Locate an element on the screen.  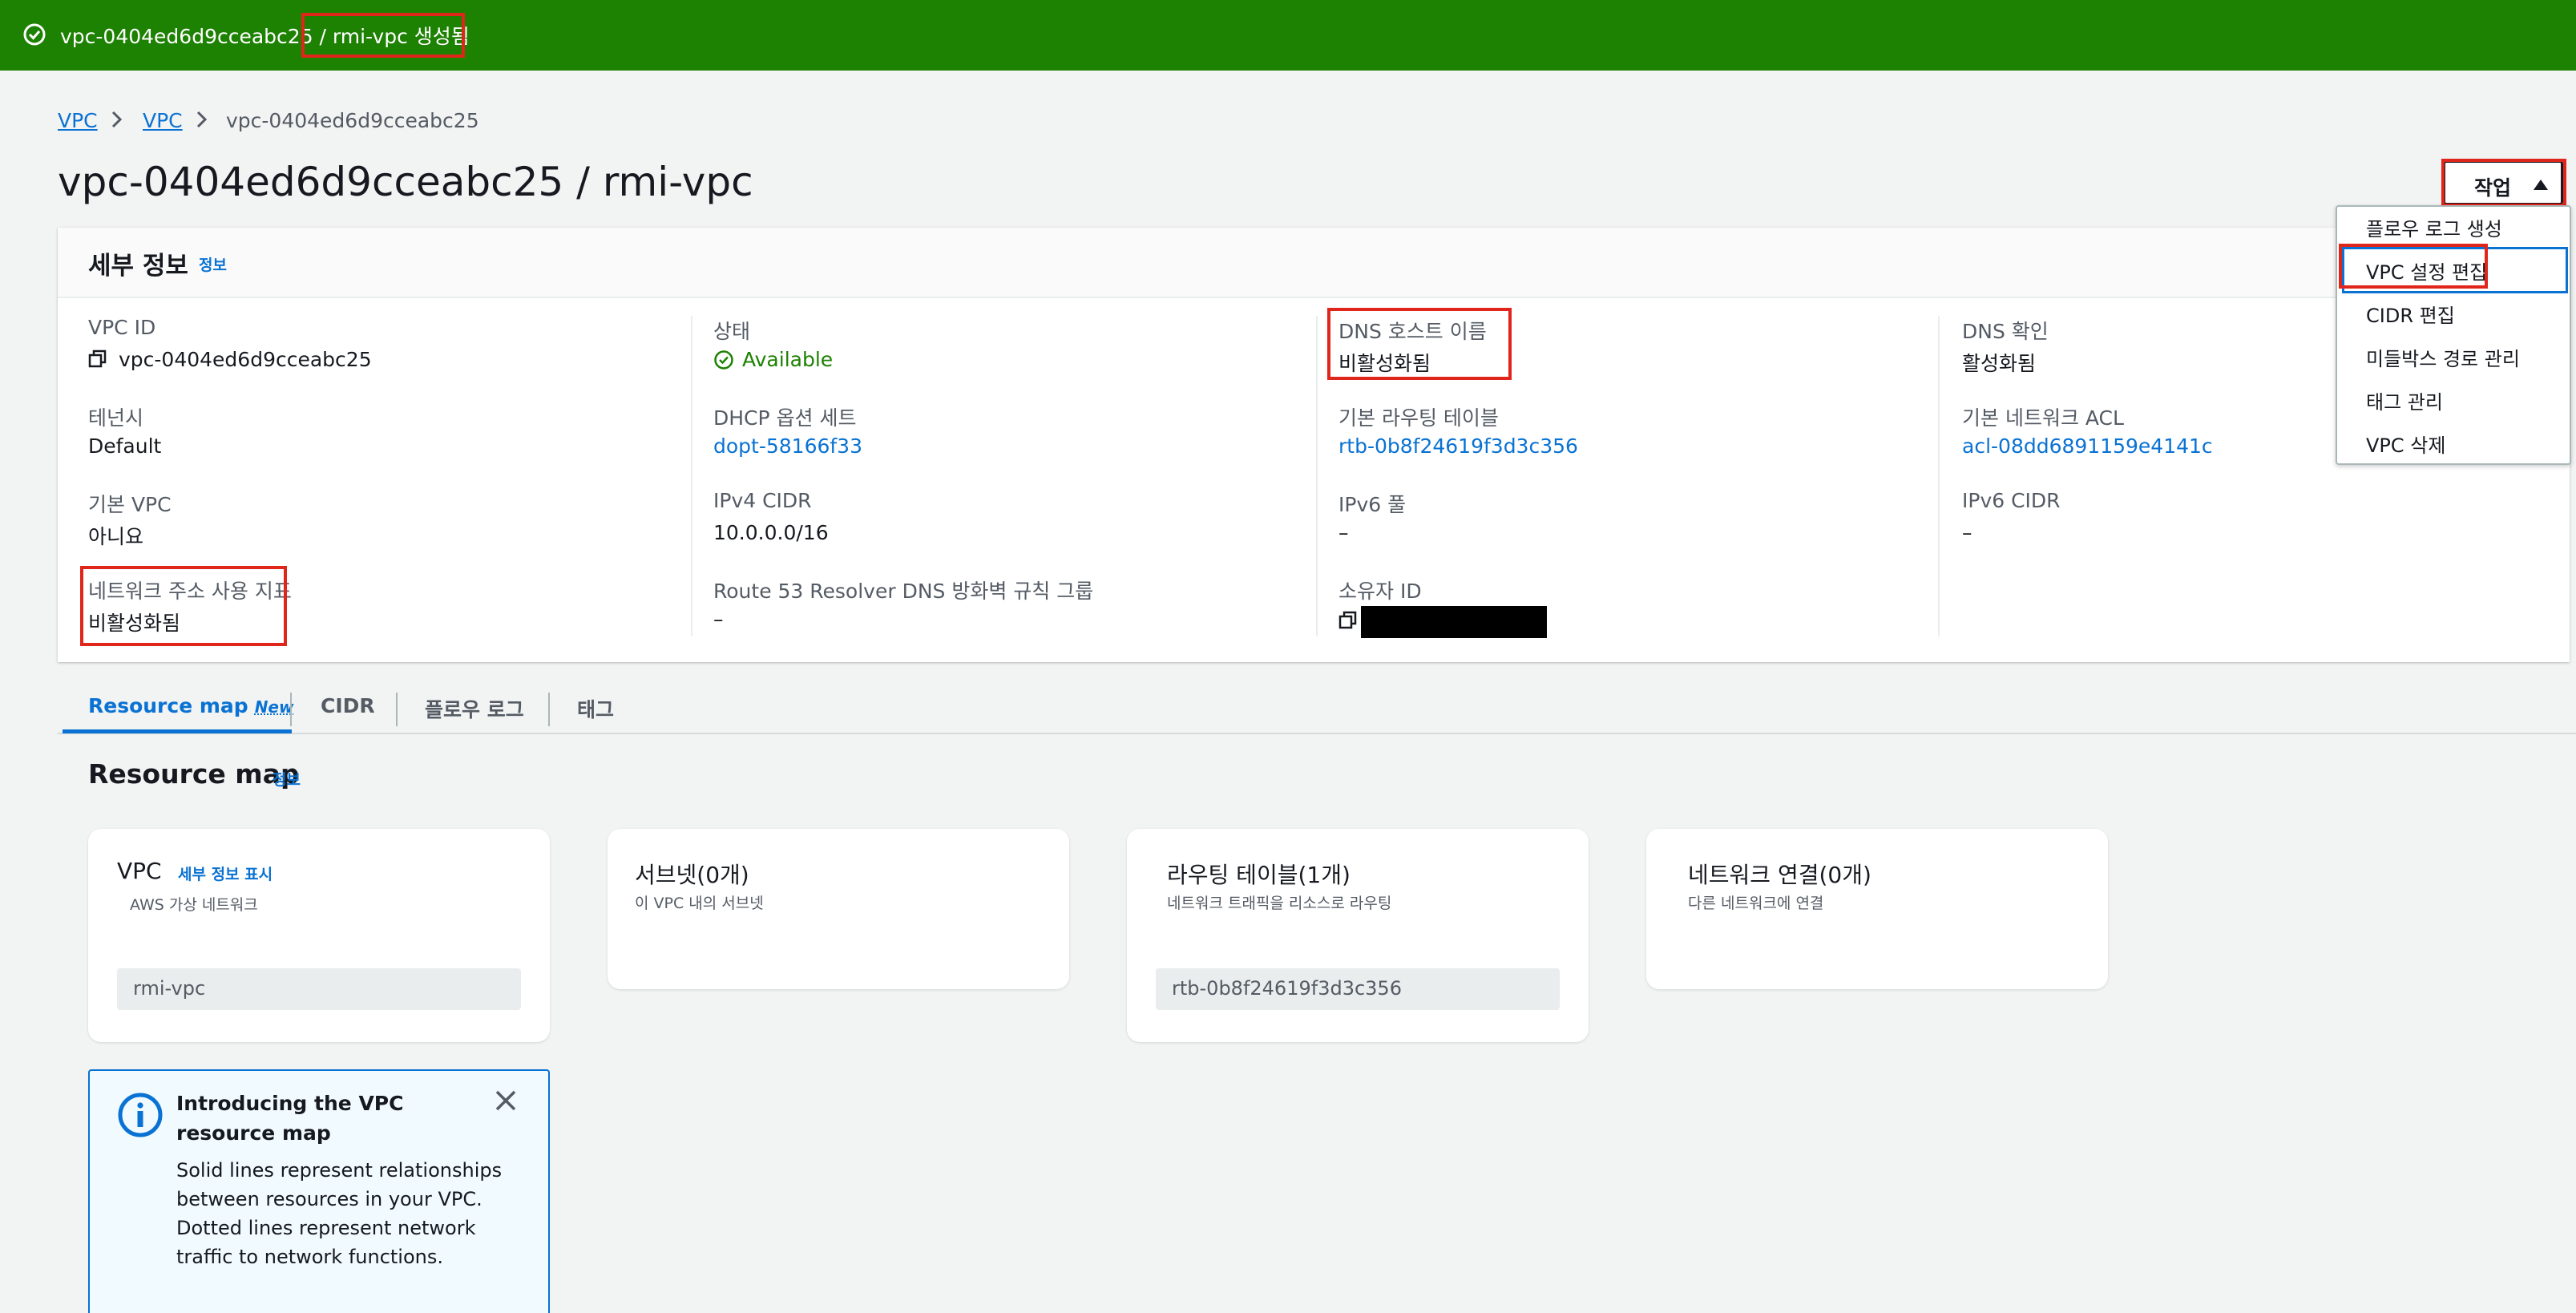
details-info-link: 정보 is located at coordinates (213, 264).